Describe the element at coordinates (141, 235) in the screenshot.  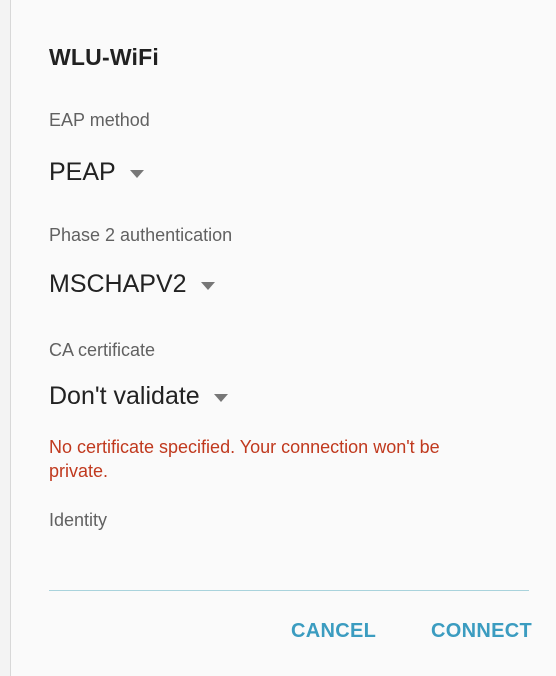
I see `phase2-auth-label: Phase 2 authentication` at that location.